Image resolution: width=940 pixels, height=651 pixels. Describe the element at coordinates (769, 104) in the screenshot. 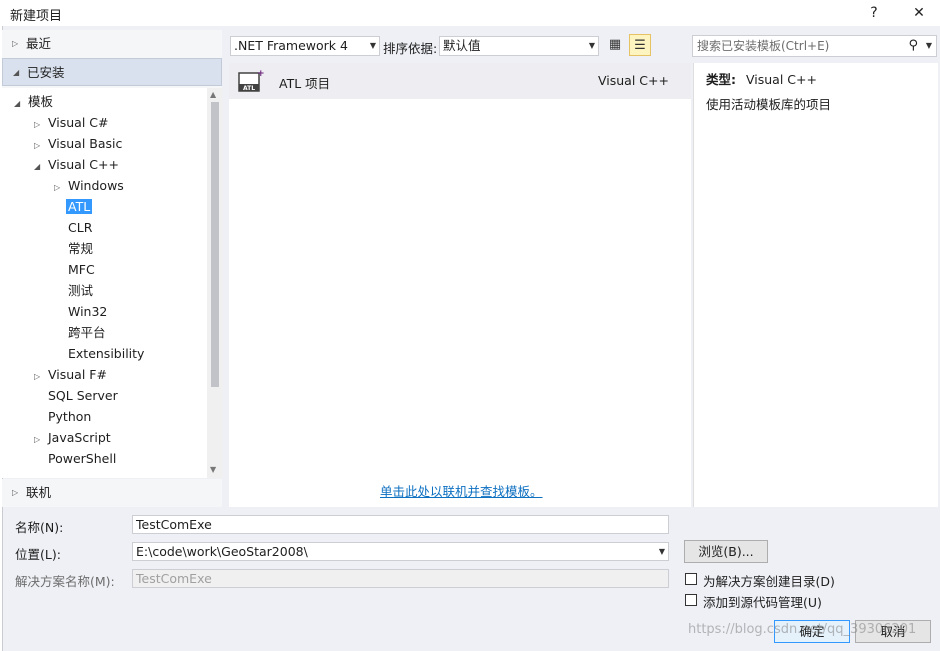

I see `template-description: 使用活动模板库的项目` at that location.